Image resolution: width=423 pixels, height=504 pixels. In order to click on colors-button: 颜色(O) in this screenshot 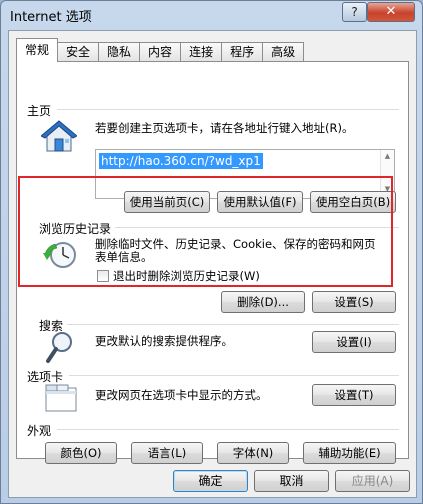, I will do `click(81, 453)`.